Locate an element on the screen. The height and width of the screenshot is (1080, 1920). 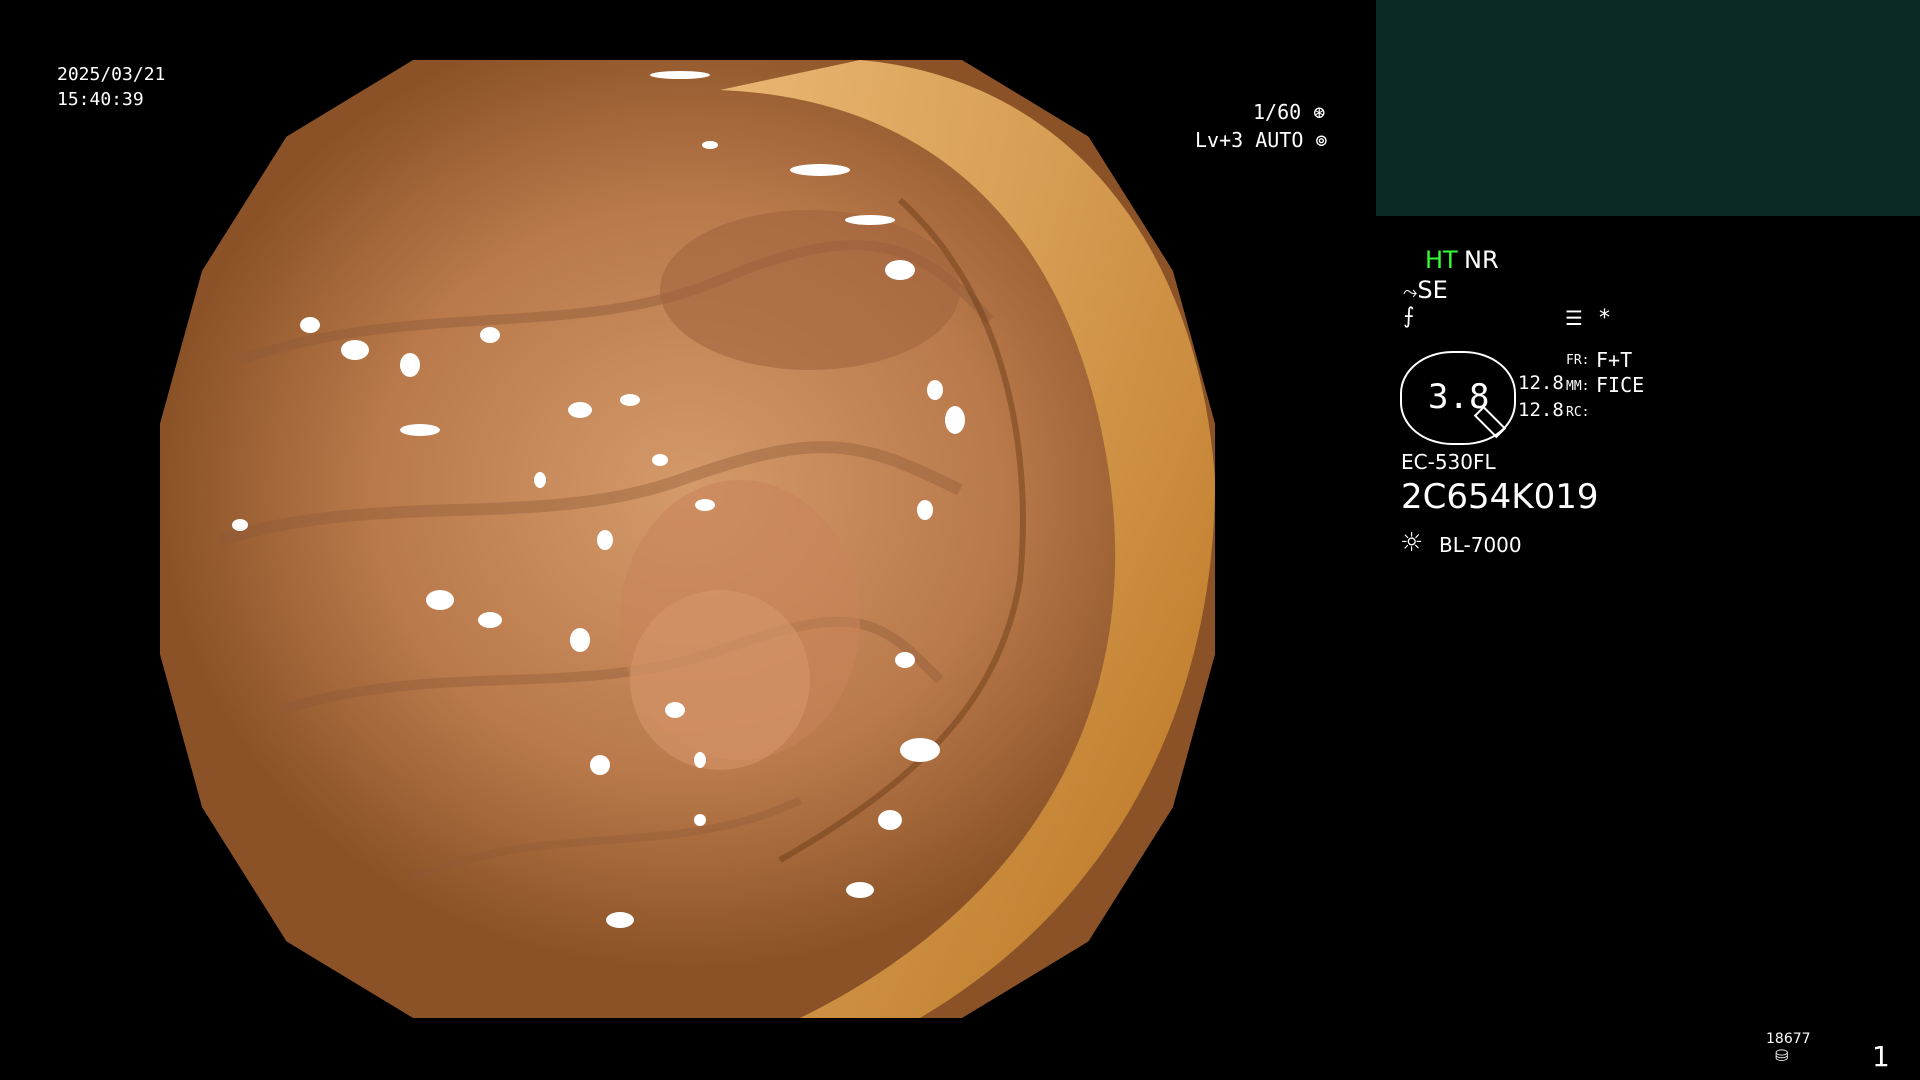
se-indicator: ⤳SE is located at coordinates (1425, 290).